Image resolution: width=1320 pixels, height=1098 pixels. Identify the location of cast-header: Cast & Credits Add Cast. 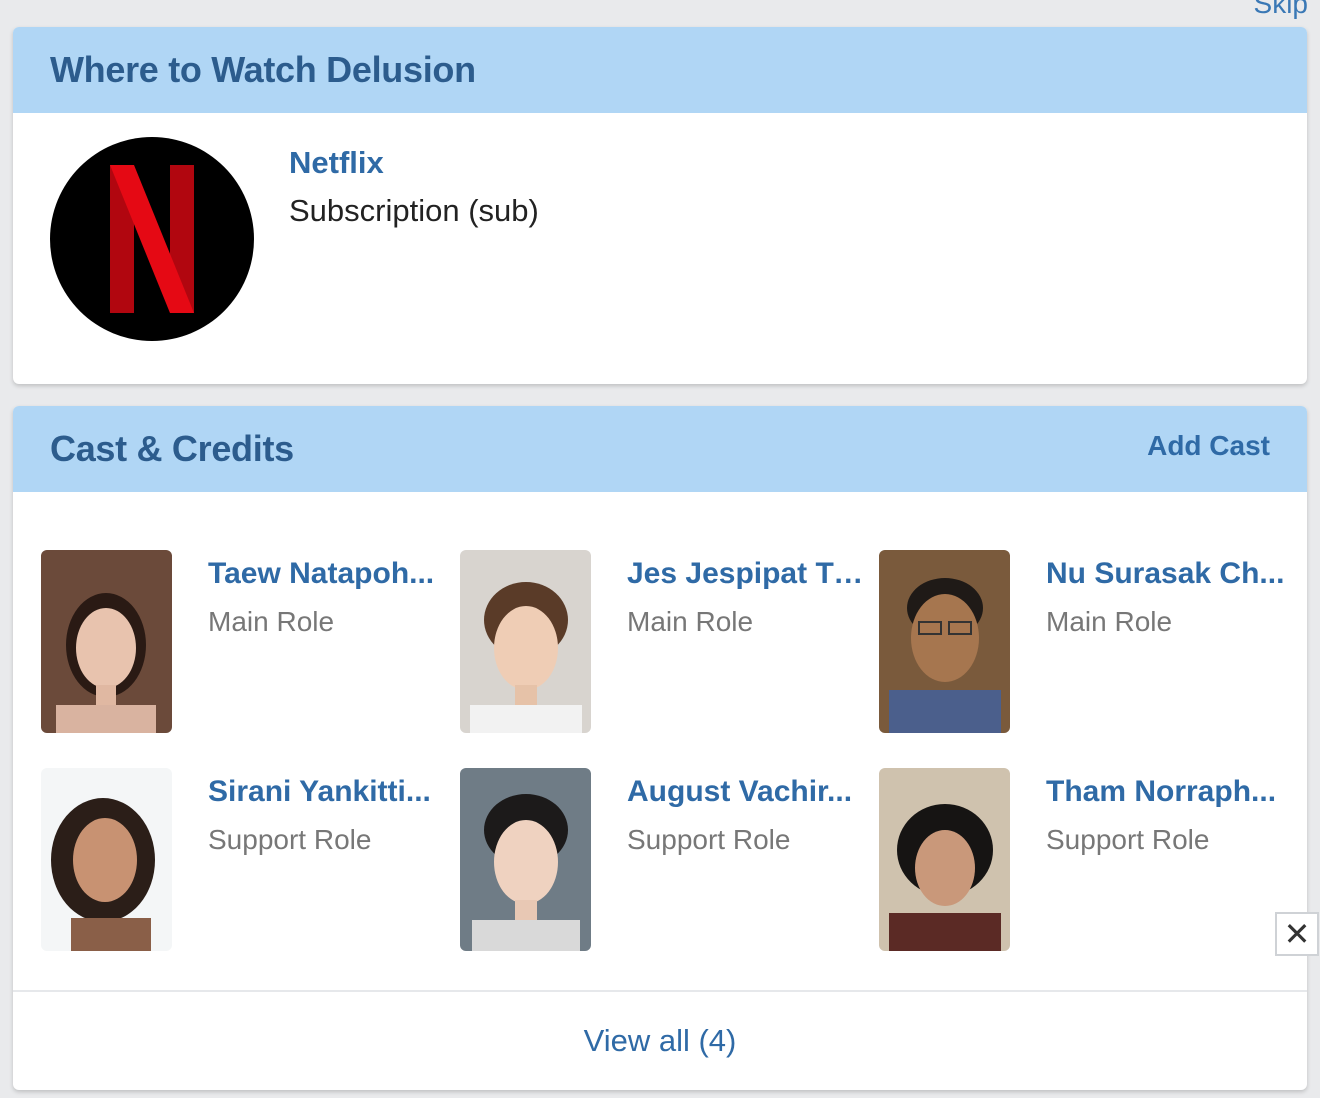
(660, 449).